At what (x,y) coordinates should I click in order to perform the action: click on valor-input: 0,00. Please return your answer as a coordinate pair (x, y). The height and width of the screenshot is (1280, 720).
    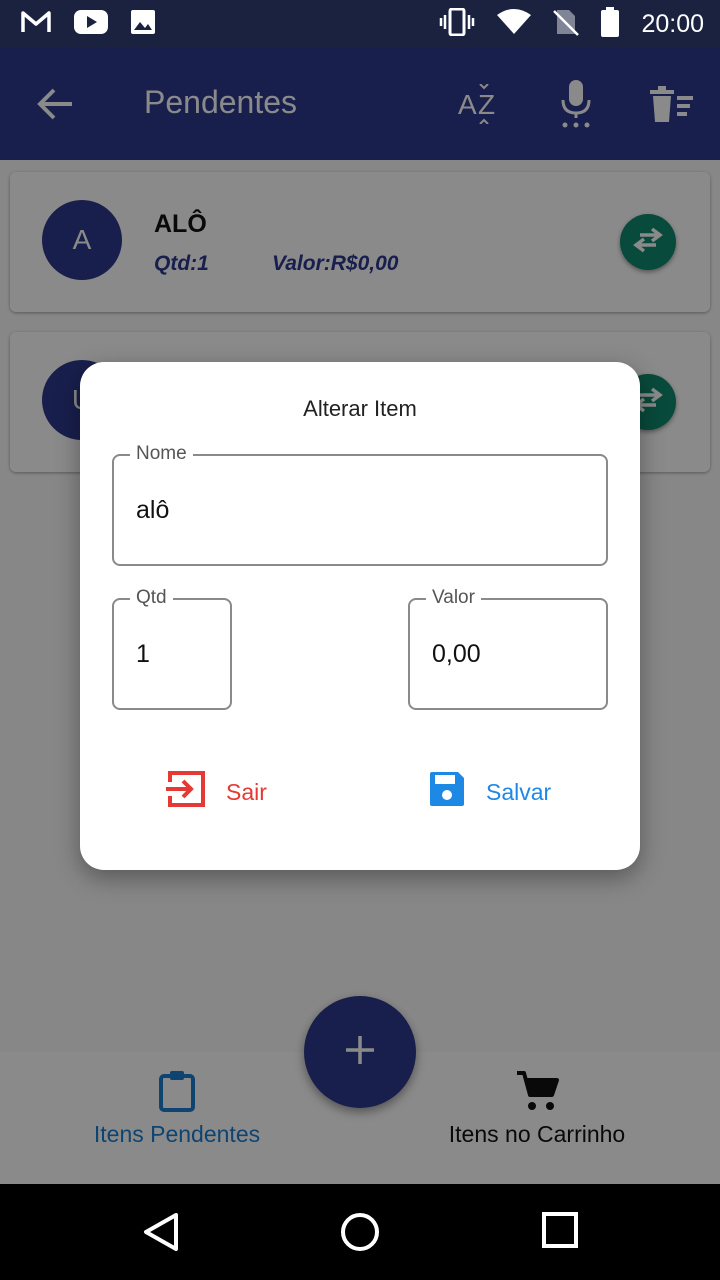
    Looking at the image, I should click on (456, 654).